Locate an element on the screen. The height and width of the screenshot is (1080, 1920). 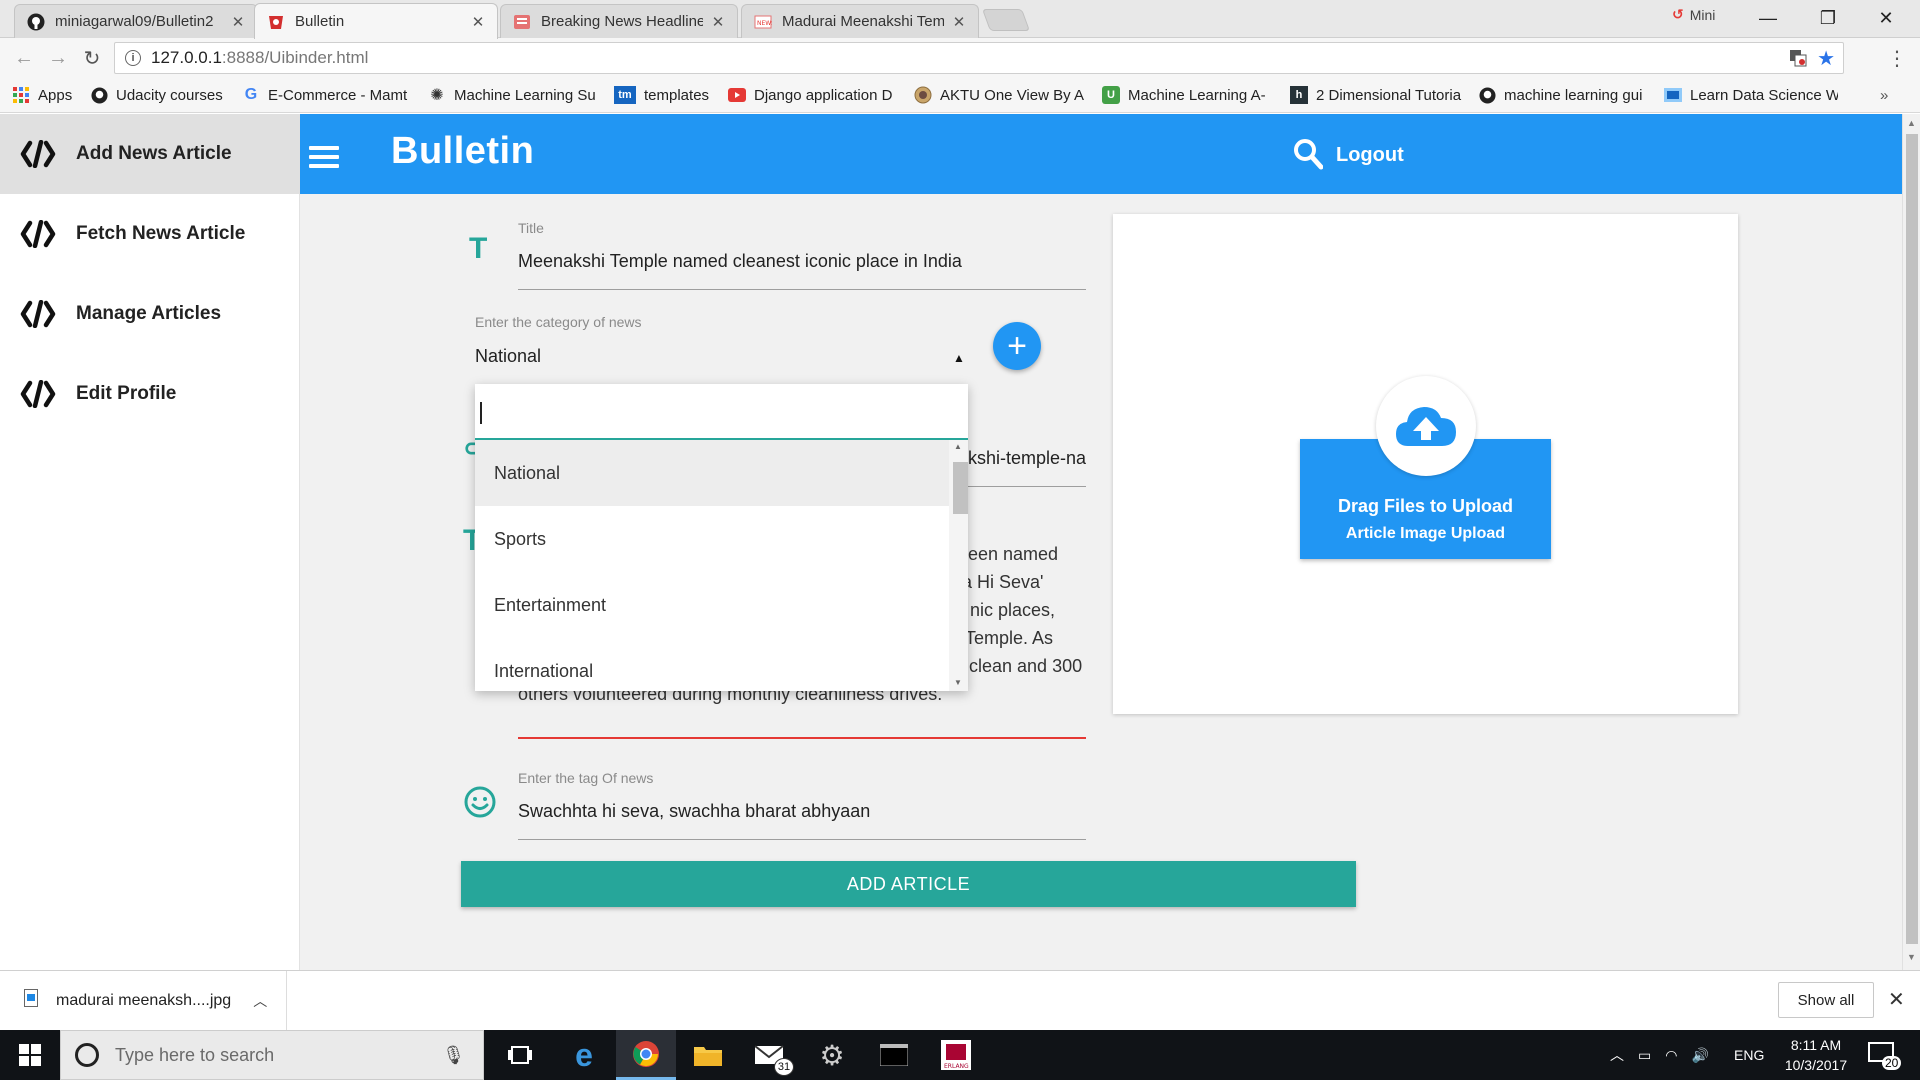
file-explorer-icon is located at coordinates (708, 1055).